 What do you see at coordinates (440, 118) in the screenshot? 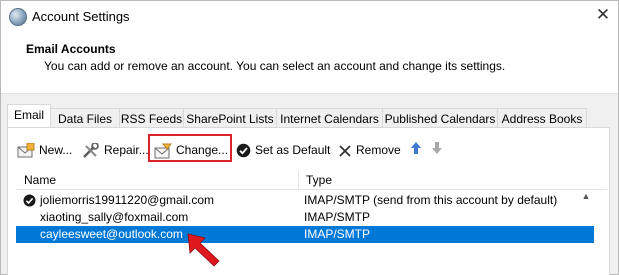
I see `tab-published-calendars: Published Calendars` at bounding box center [440, 118].